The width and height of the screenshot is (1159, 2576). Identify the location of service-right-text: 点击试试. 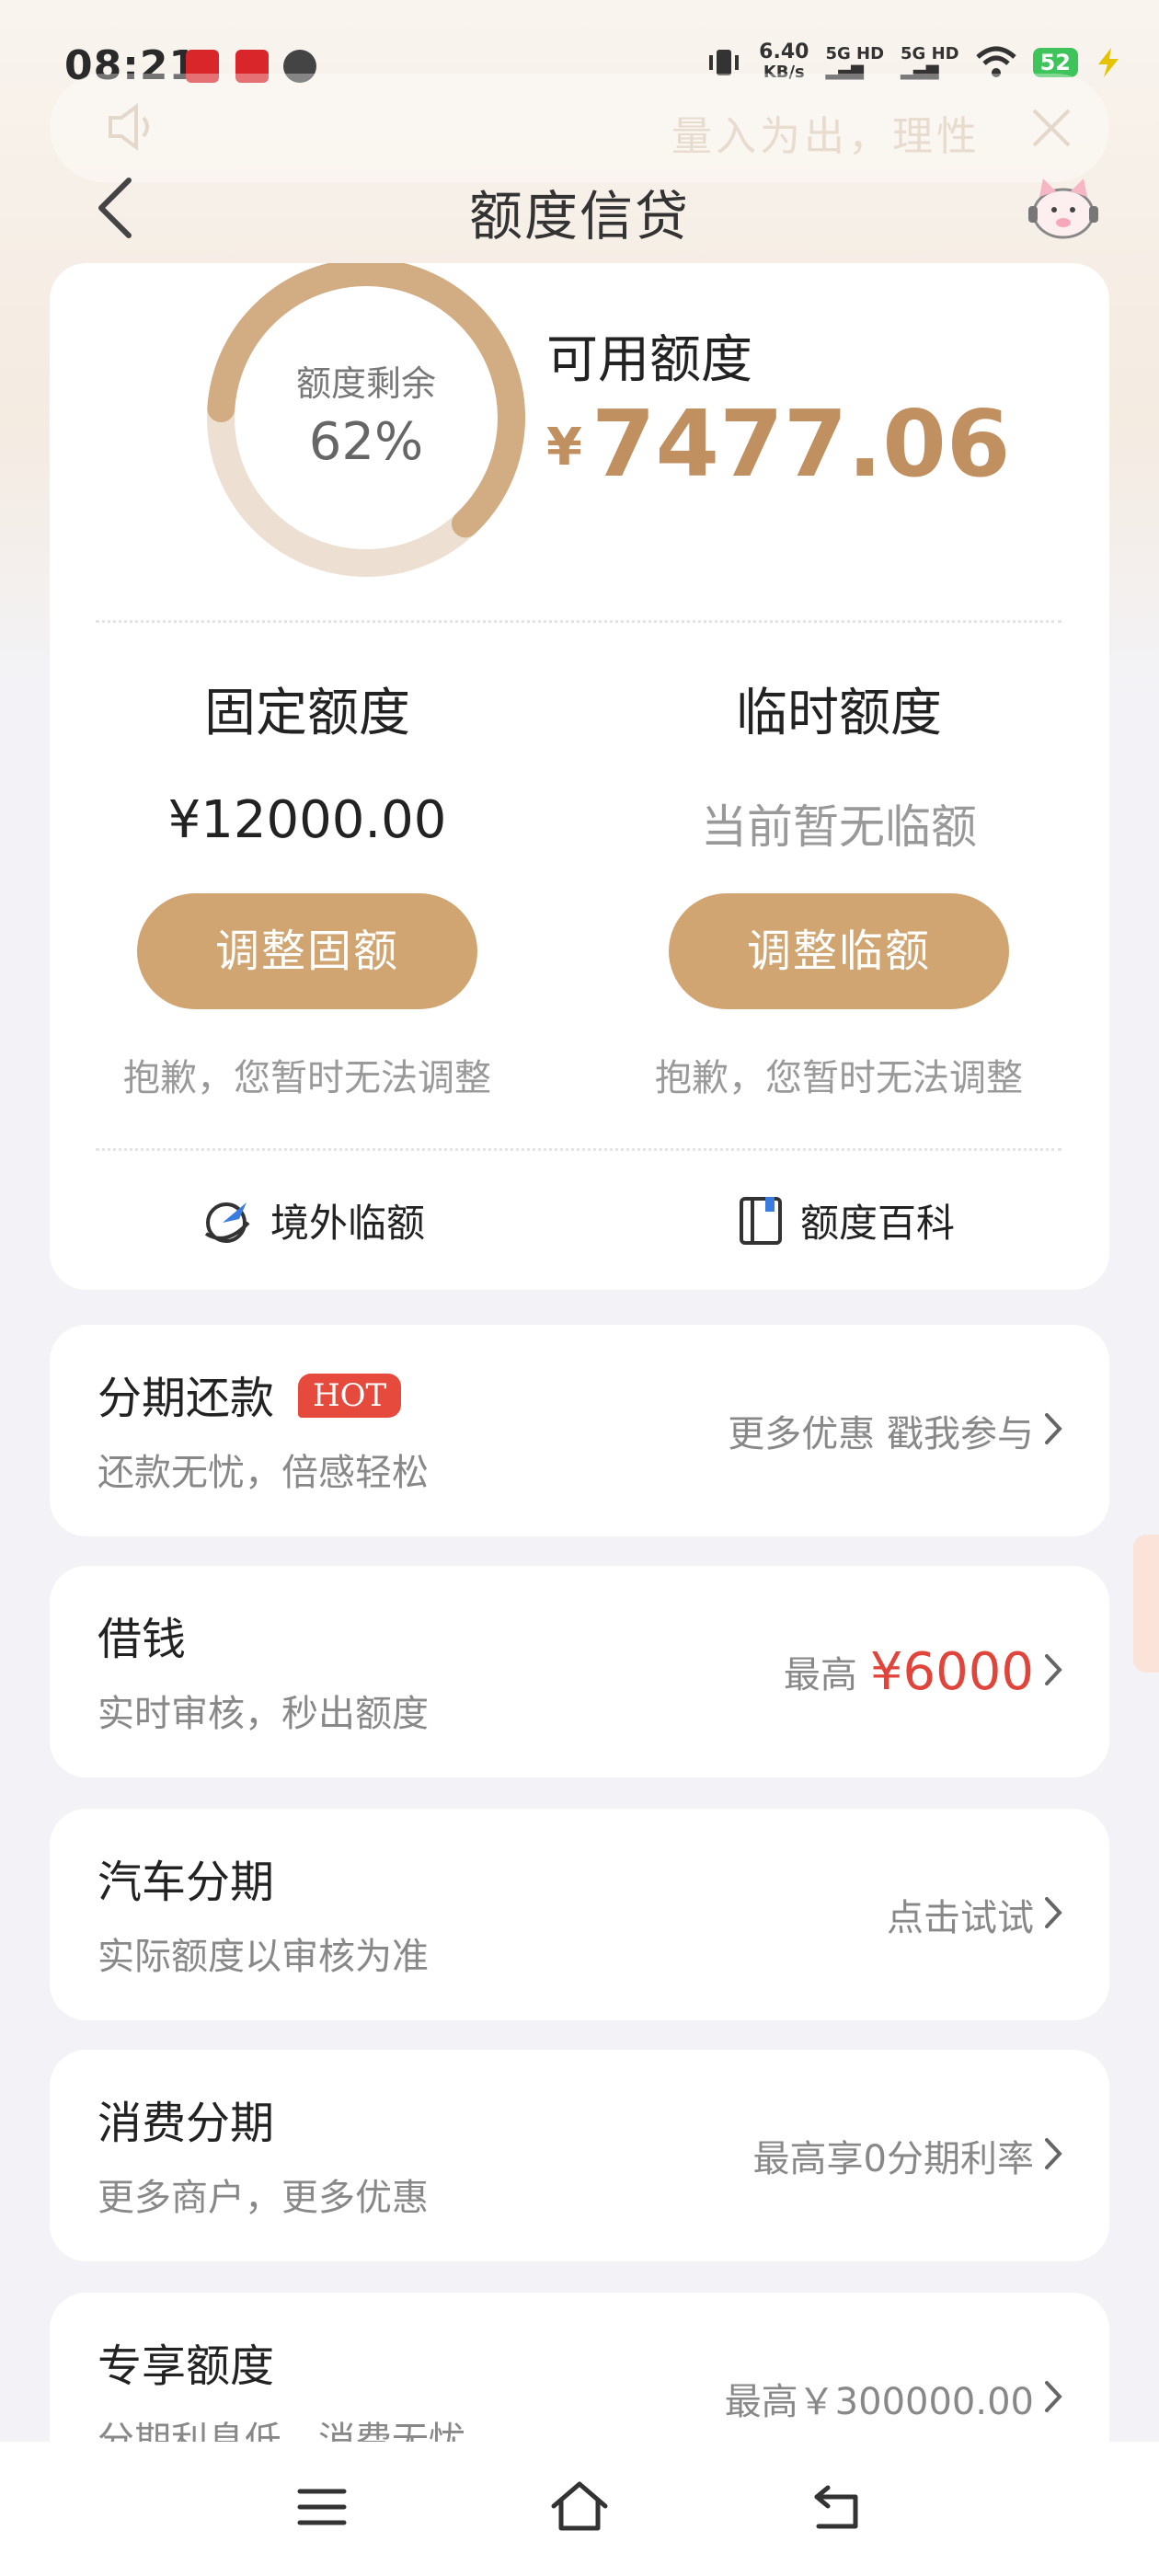
(960, 1918).